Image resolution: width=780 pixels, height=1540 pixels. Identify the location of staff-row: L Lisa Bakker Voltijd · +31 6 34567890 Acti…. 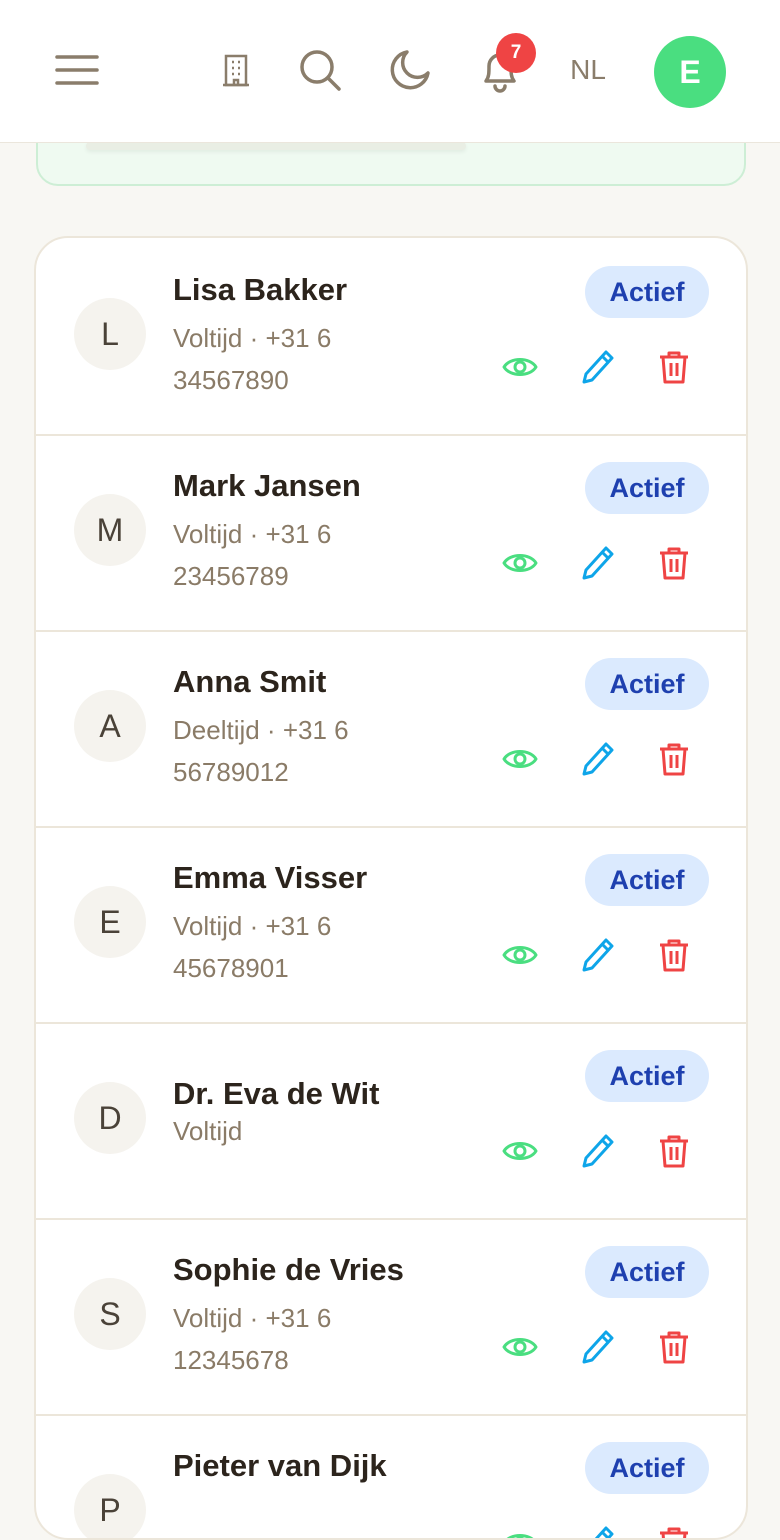
(391, 337).